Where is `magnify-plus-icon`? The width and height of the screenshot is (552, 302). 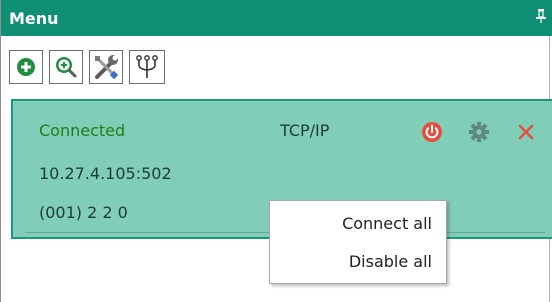
magnify-plus-icon is located at coordinates (66, 67).